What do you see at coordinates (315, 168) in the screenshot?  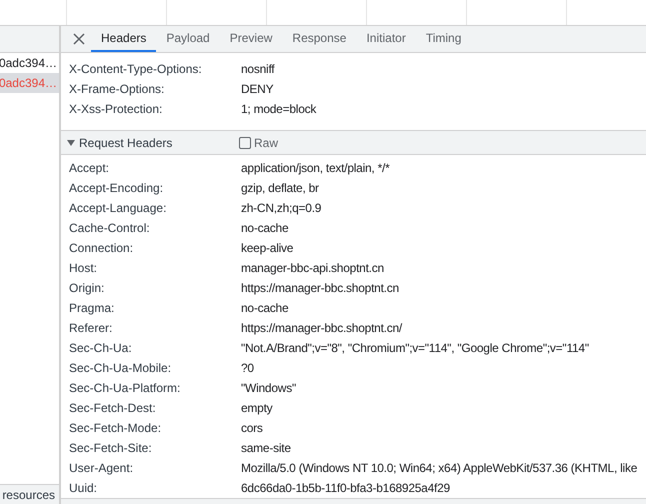 I see `header-value: application/json, text/plain, */*` at bounding box center [315, 168].